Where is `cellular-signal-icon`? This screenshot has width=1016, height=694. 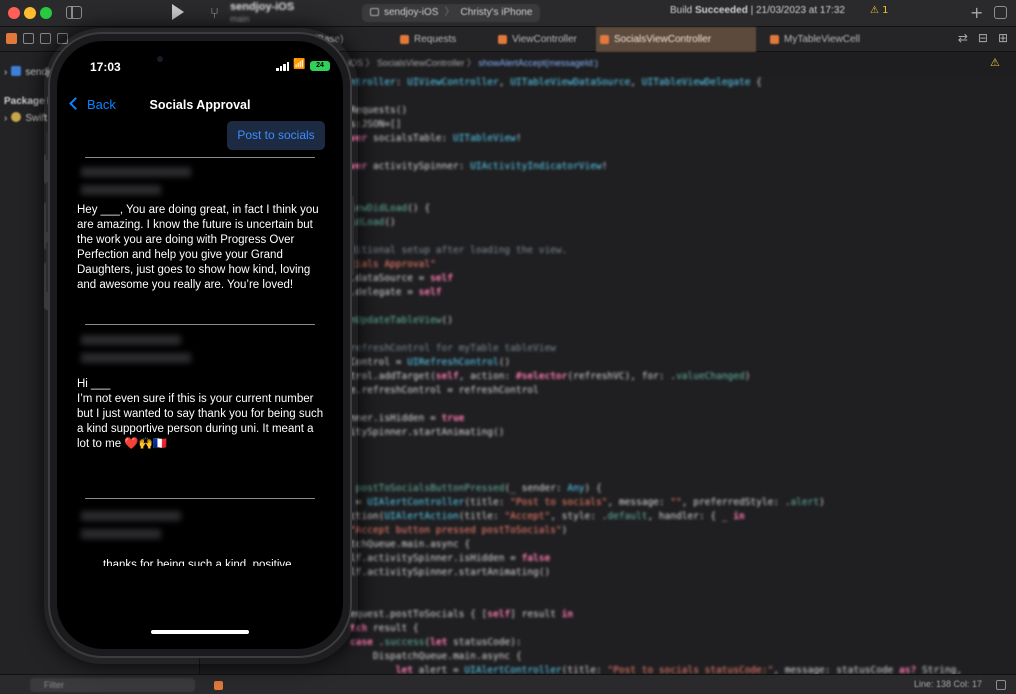
cellular-signal-icon is located at coordinates (282, 66).